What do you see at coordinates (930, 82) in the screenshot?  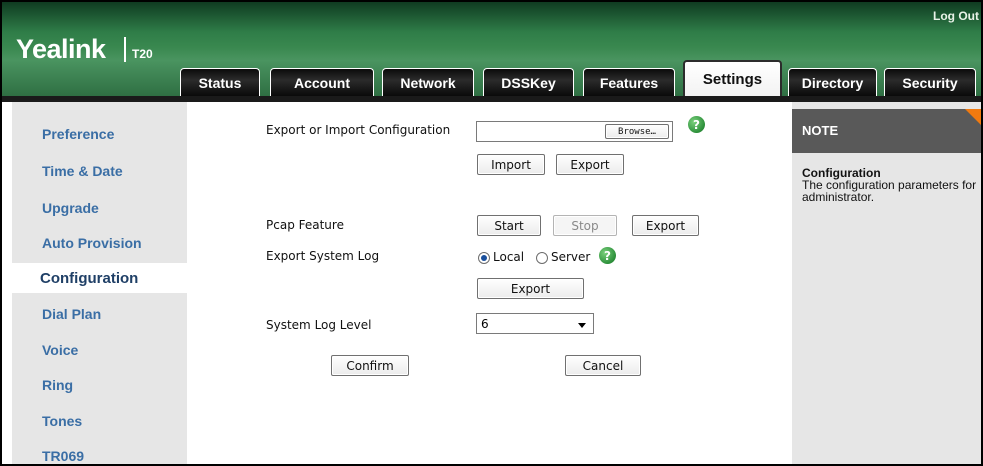 I see `tab-security: Security` at bounding box center [930, 82].